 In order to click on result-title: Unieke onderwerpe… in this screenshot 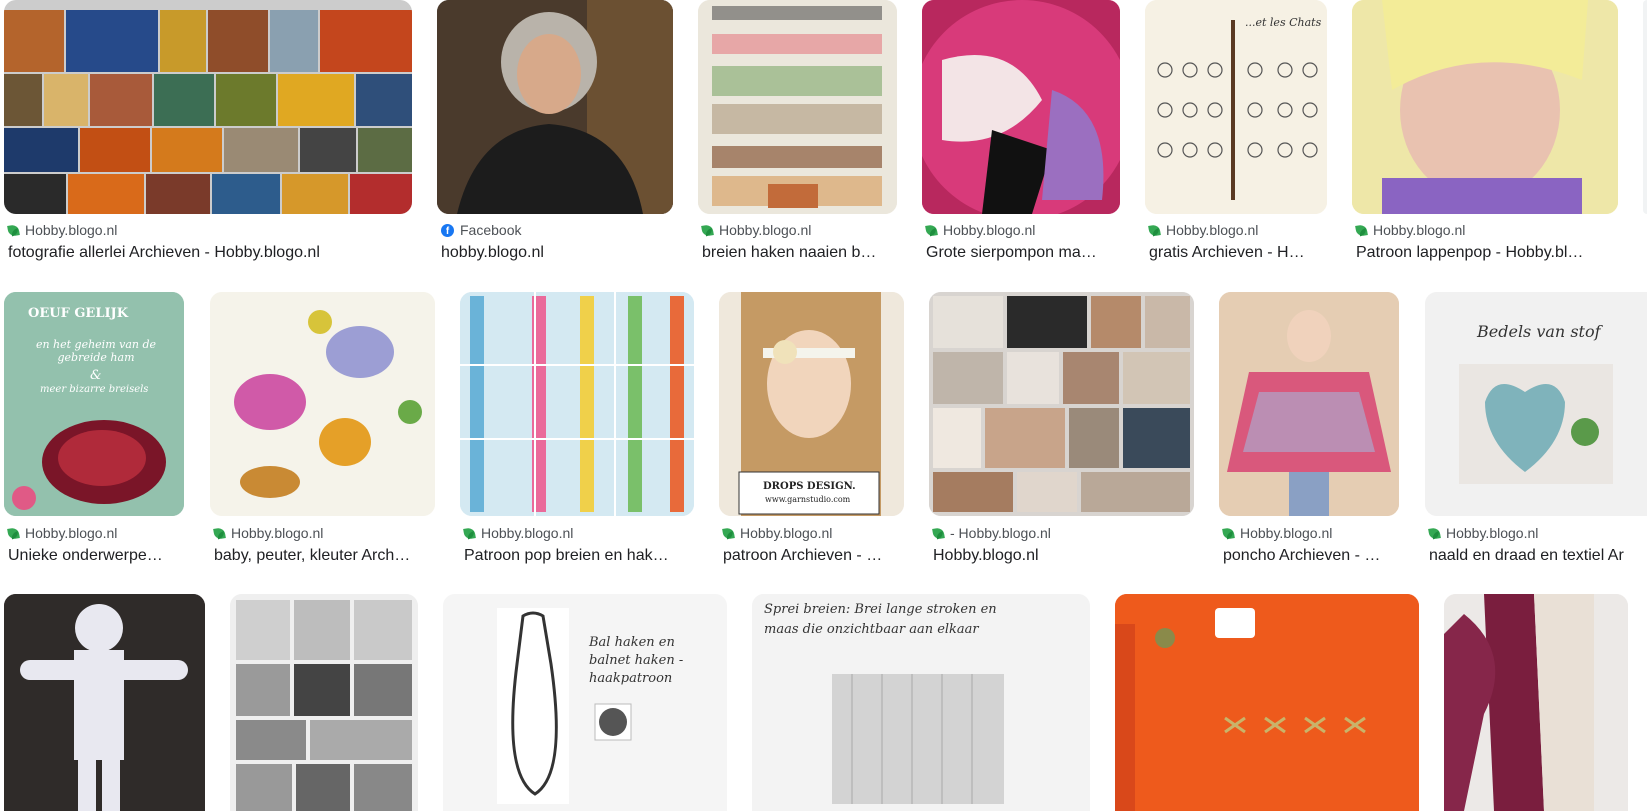, I will do `click(96, 556)`.